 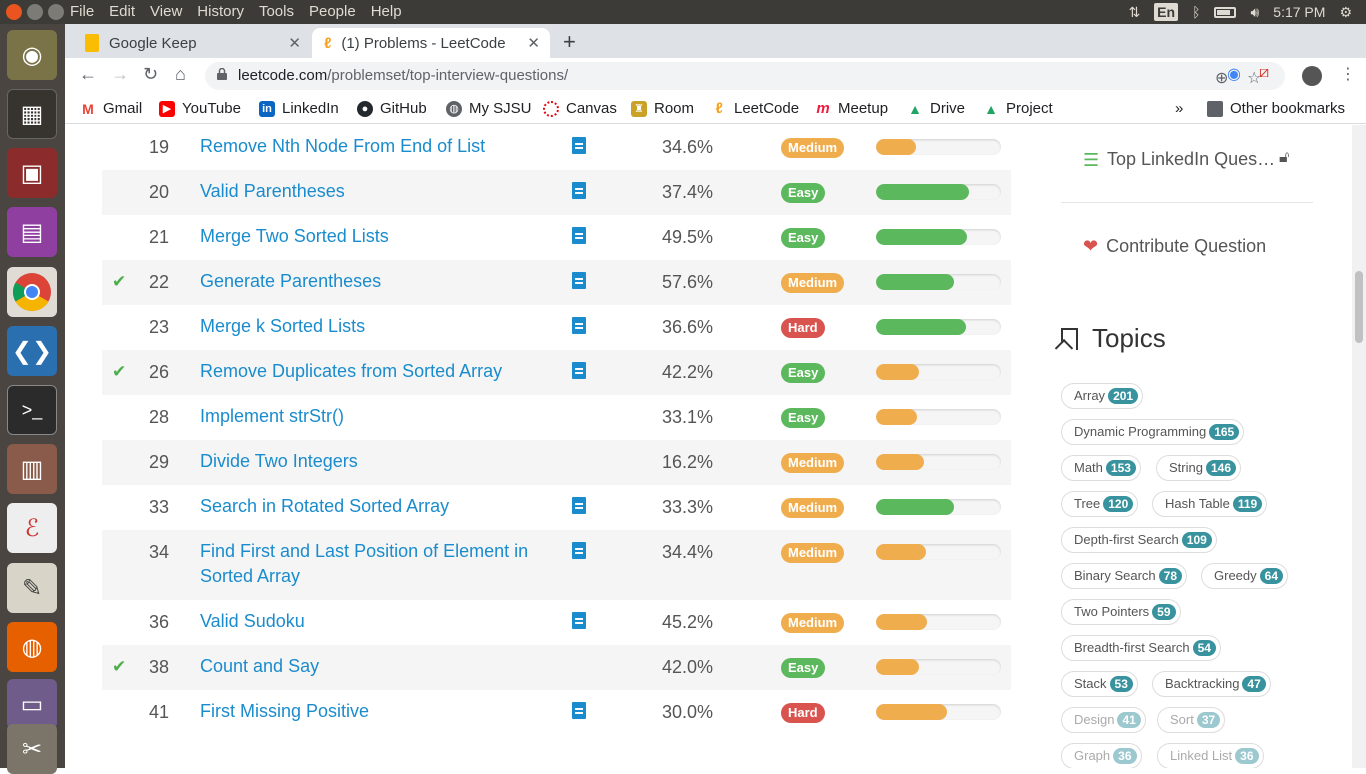 I want to click on keyboard-layout-indicator: En, so click(x=1166, y=12).